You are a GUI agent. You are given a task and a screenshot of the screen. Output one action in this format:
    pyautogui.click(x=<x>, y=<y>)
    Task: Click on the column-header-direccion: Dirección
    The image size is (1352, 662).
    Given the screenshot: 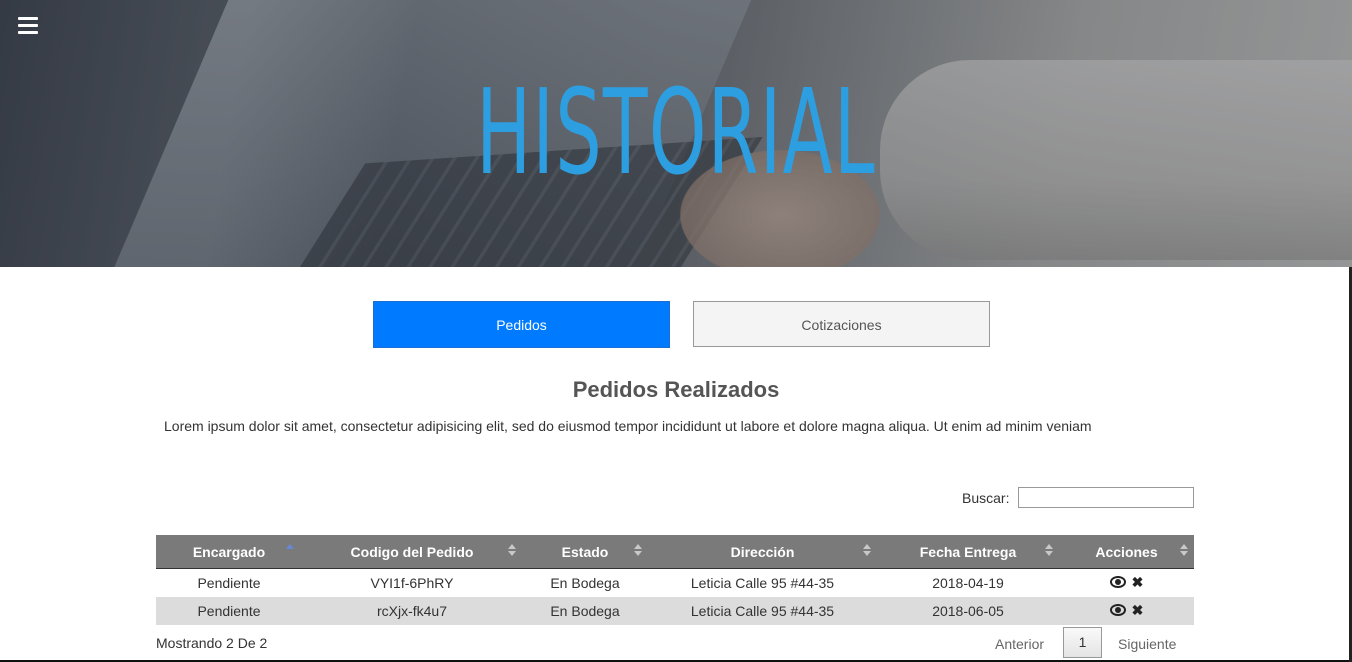 What is the action you would take?
    pyautogui.click(x=762, y=552)
    